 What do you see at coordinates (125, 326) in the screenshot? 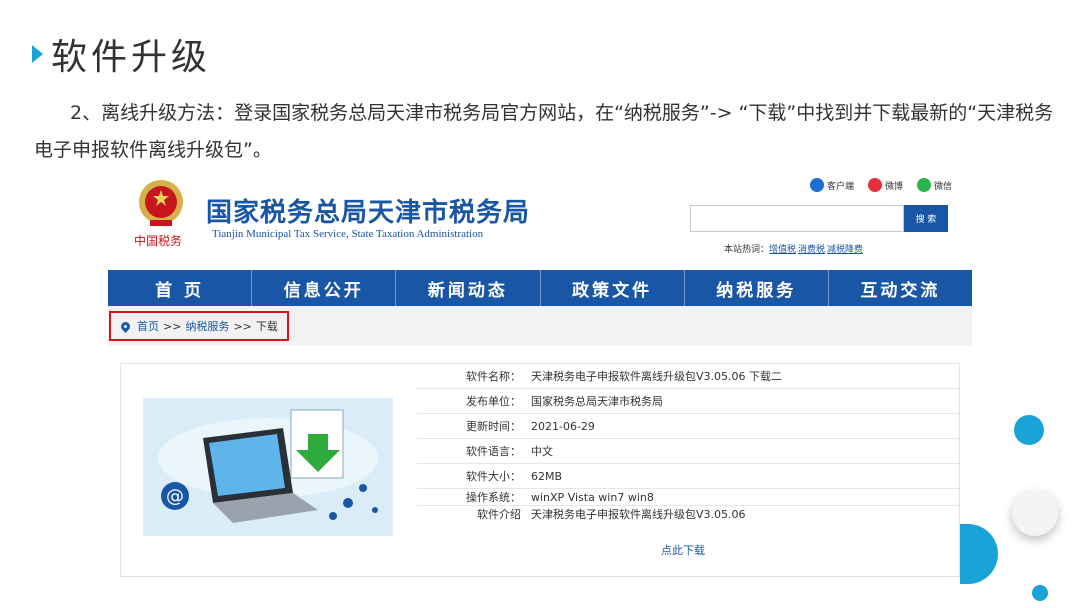
I see `location-pin-icon` at bounding box center [125, 326].